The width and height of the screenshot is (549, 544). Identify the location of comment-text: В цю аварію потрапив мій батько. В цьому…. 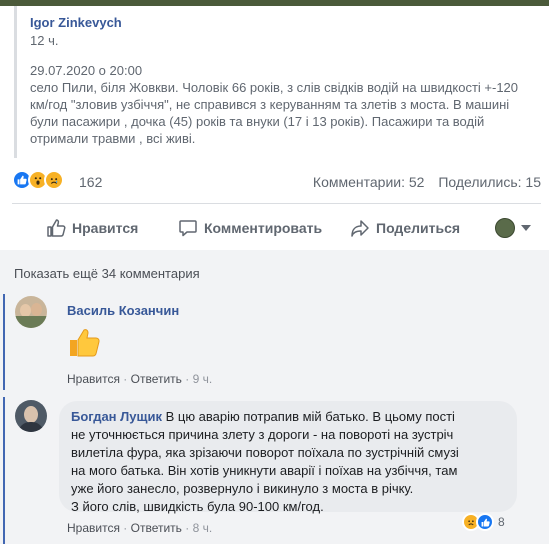
(310, 416).